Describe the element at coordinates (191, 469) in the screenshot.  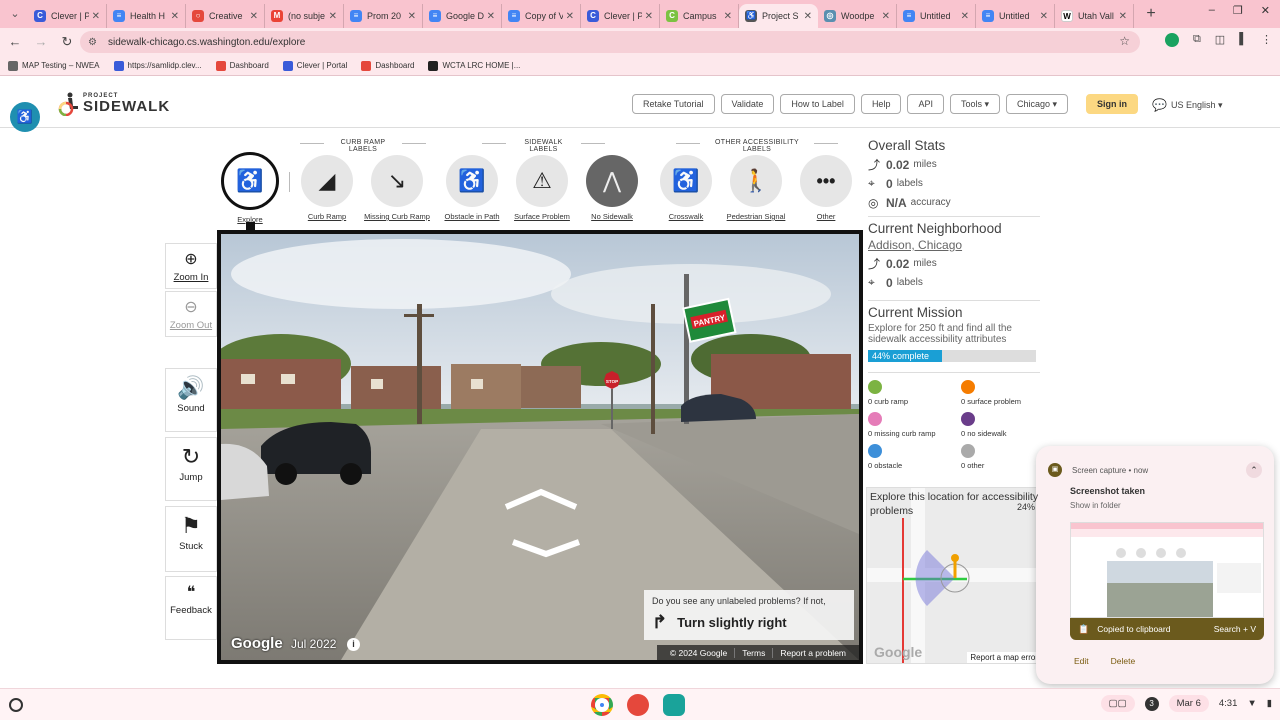
I see `jump-button: ↻ Jump` at that location.